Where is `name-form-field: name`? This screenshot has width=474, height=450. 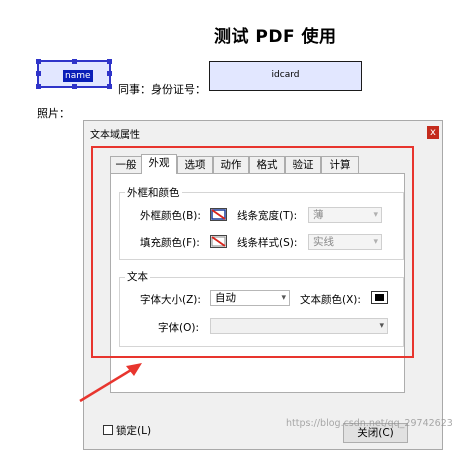 name-form-field: name is located at coordinates (74, 74).